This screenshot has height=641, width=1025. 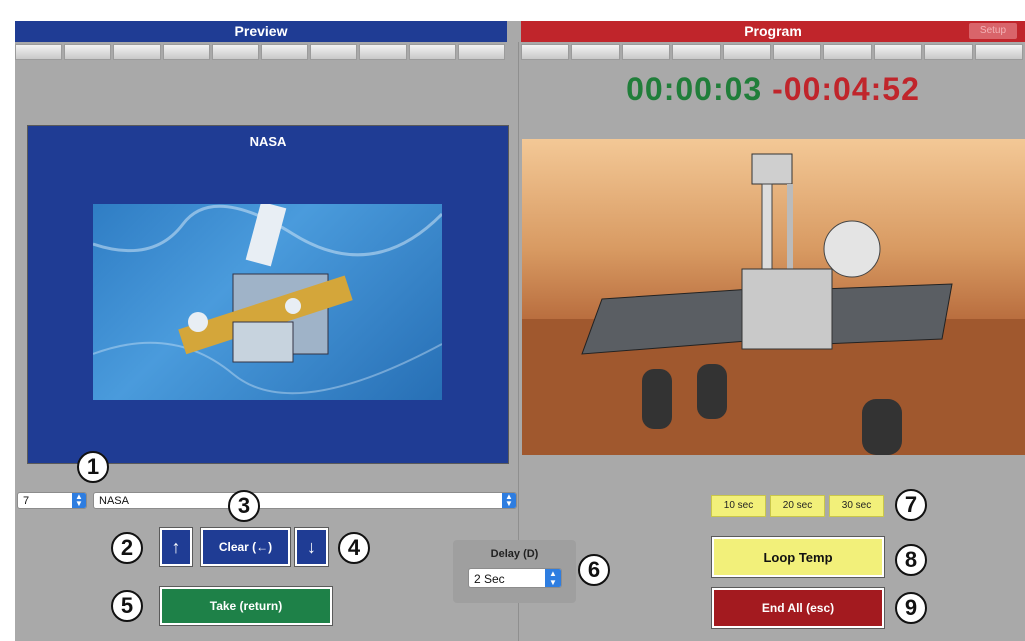 What do you see at coordinates (694, 89) in the screenshot?
I see `elapsed-time: 00:00:03` at bounding box center [694, 89].